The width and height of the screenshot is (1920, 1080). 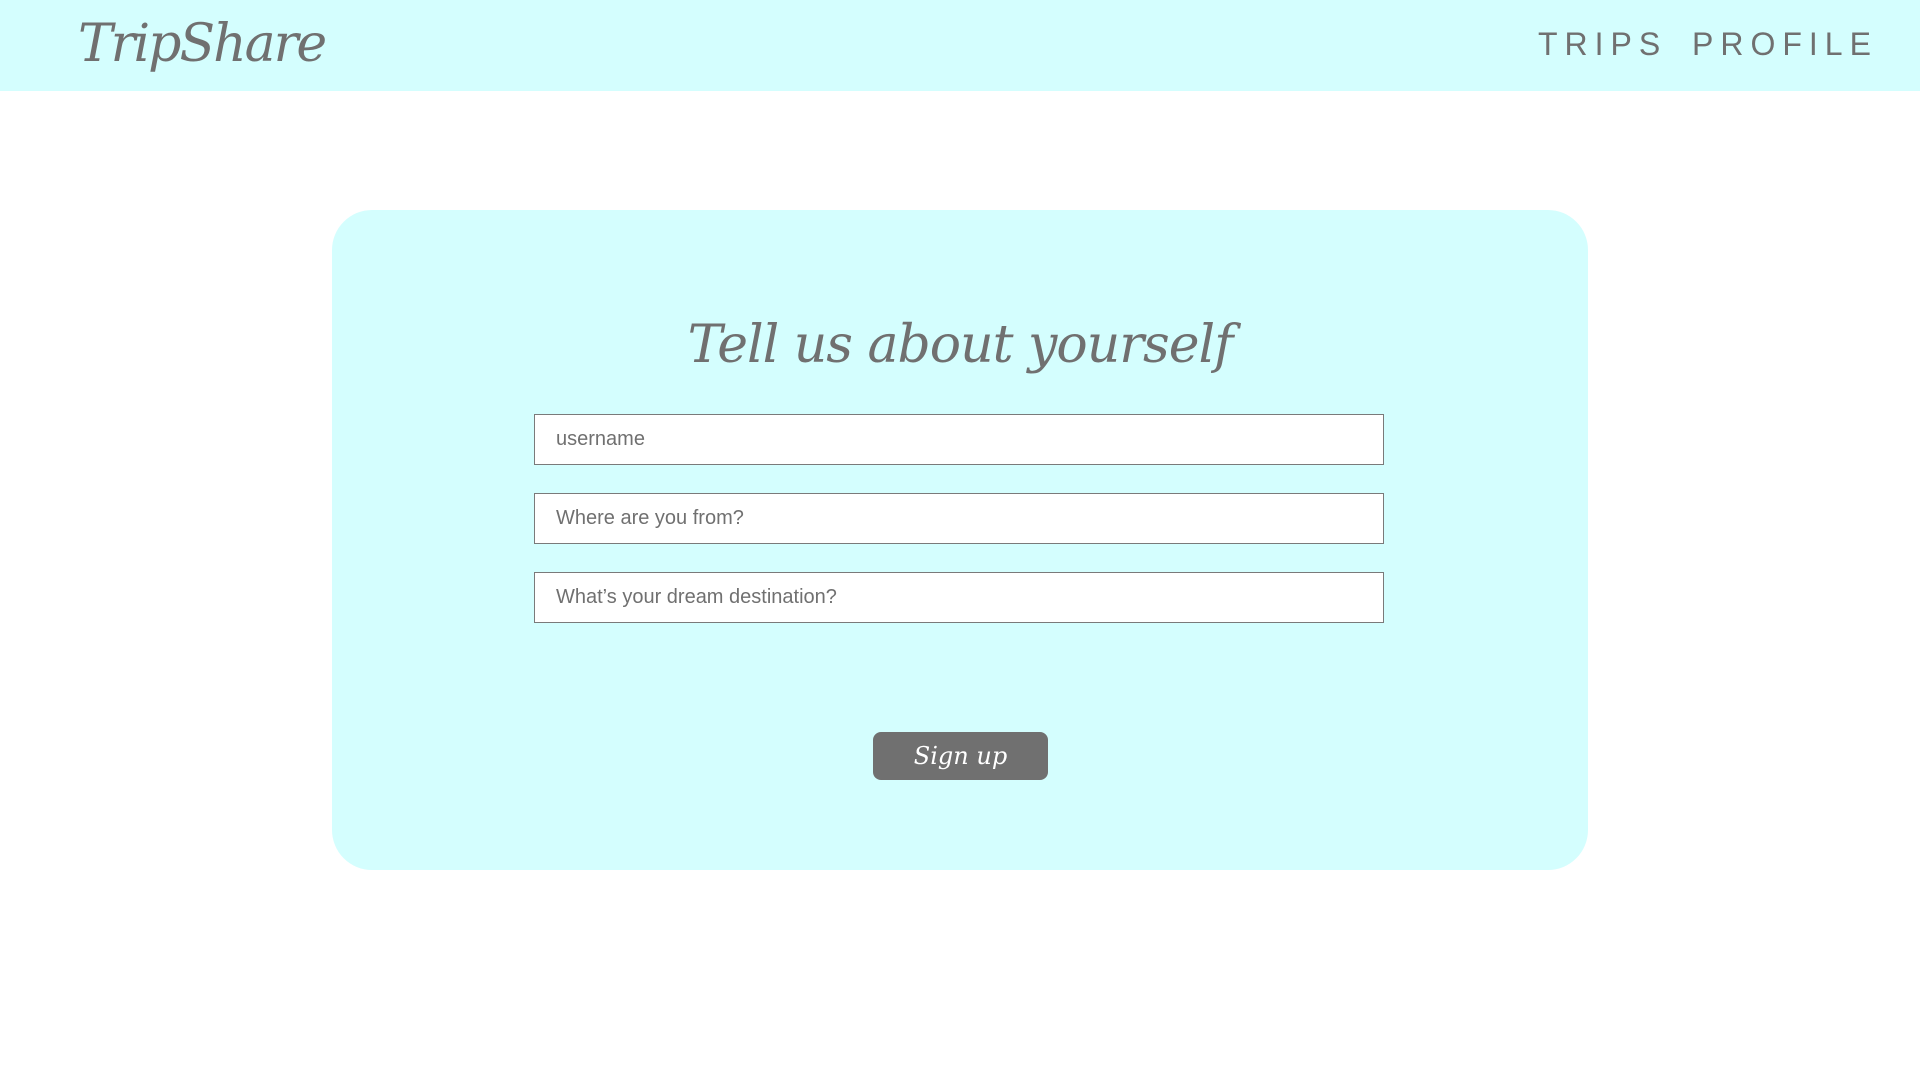 What do you see at coordinates (1602, 44) in the screenshot?
I see `nav-link-trips: TRIPS` at bounding box center [1602, 44].